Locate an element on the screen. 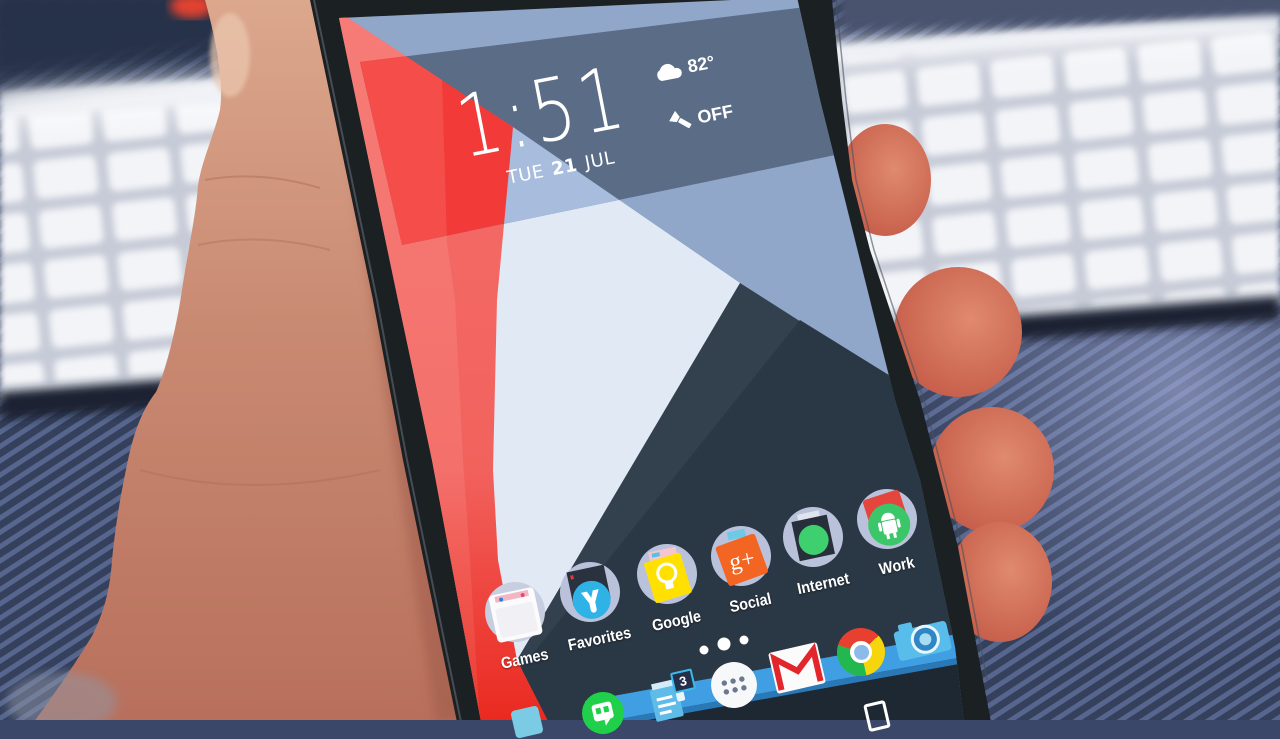 Image resolution: width=1280 pixels, height=739 pixels. work-folder-icon is located at coordinates (887, 519).